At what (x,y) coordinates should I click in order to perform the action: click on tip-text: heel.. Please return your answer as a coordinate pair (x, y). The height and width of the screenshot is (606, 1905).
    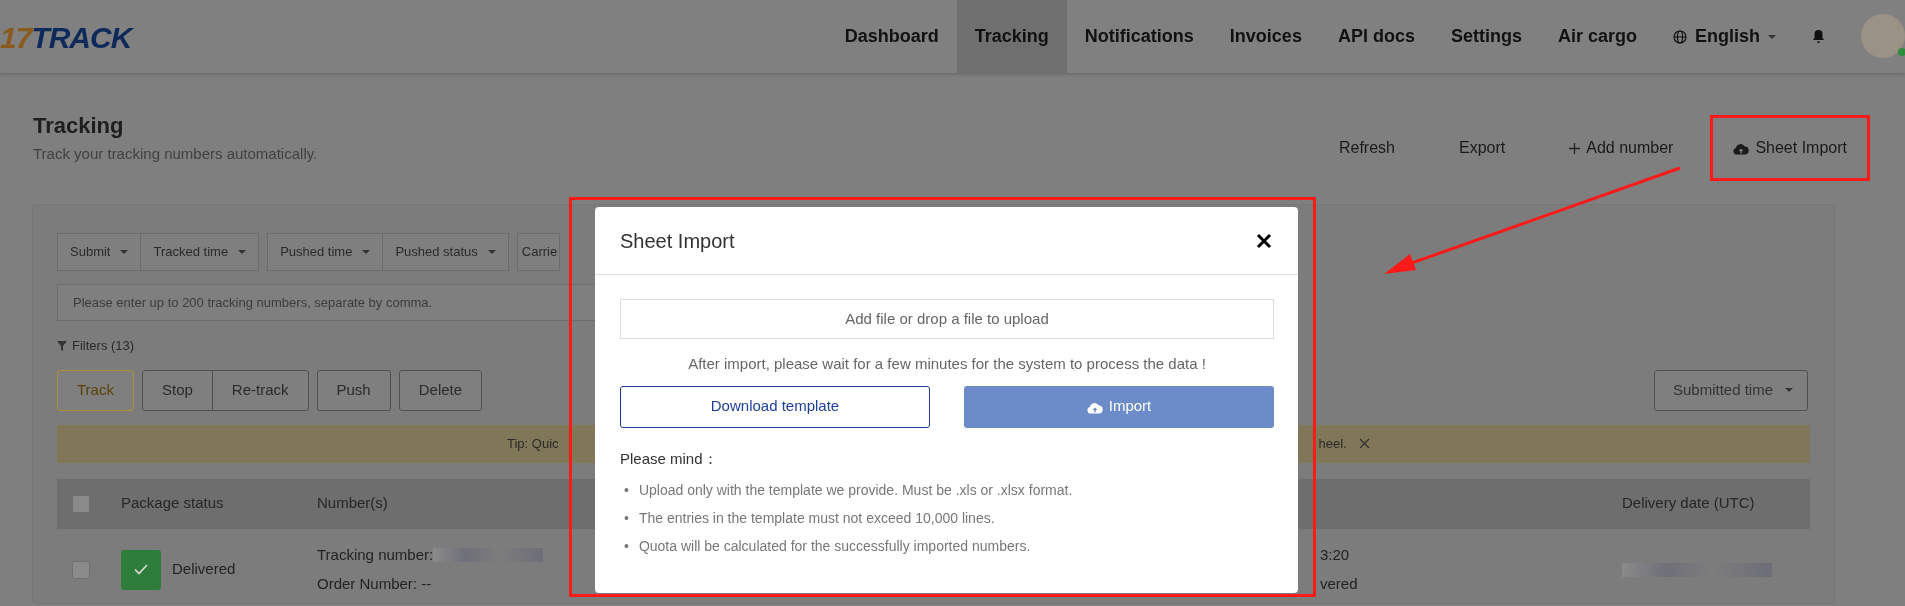
    Looking at the image, I should click on (1332, 443).